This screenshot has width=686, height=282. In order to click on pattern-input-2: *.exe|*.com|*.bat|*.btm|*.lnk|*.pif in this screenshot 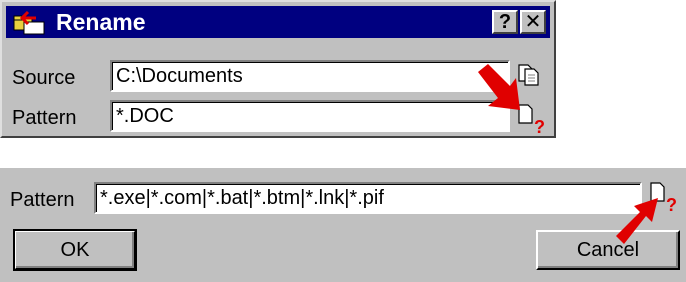, I will do `click(368, 198)`.